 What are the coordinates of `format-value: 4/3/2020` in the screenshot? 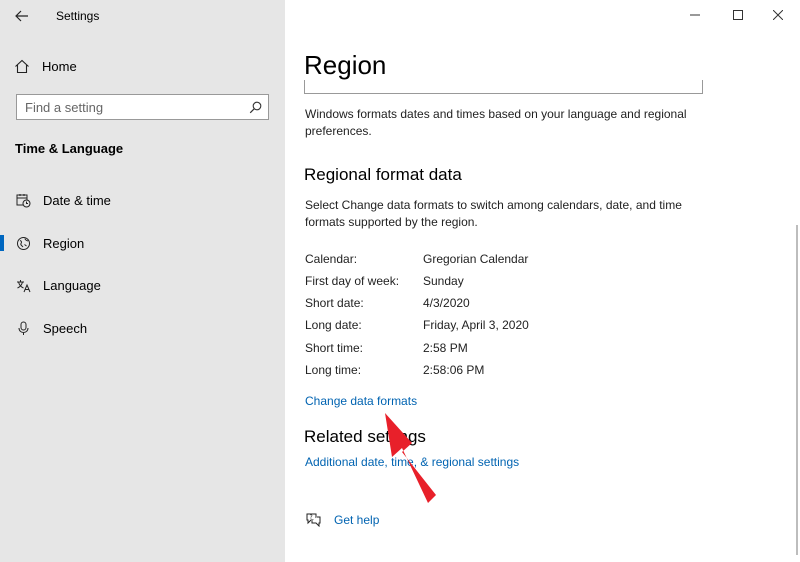 It's located at (446, 303).